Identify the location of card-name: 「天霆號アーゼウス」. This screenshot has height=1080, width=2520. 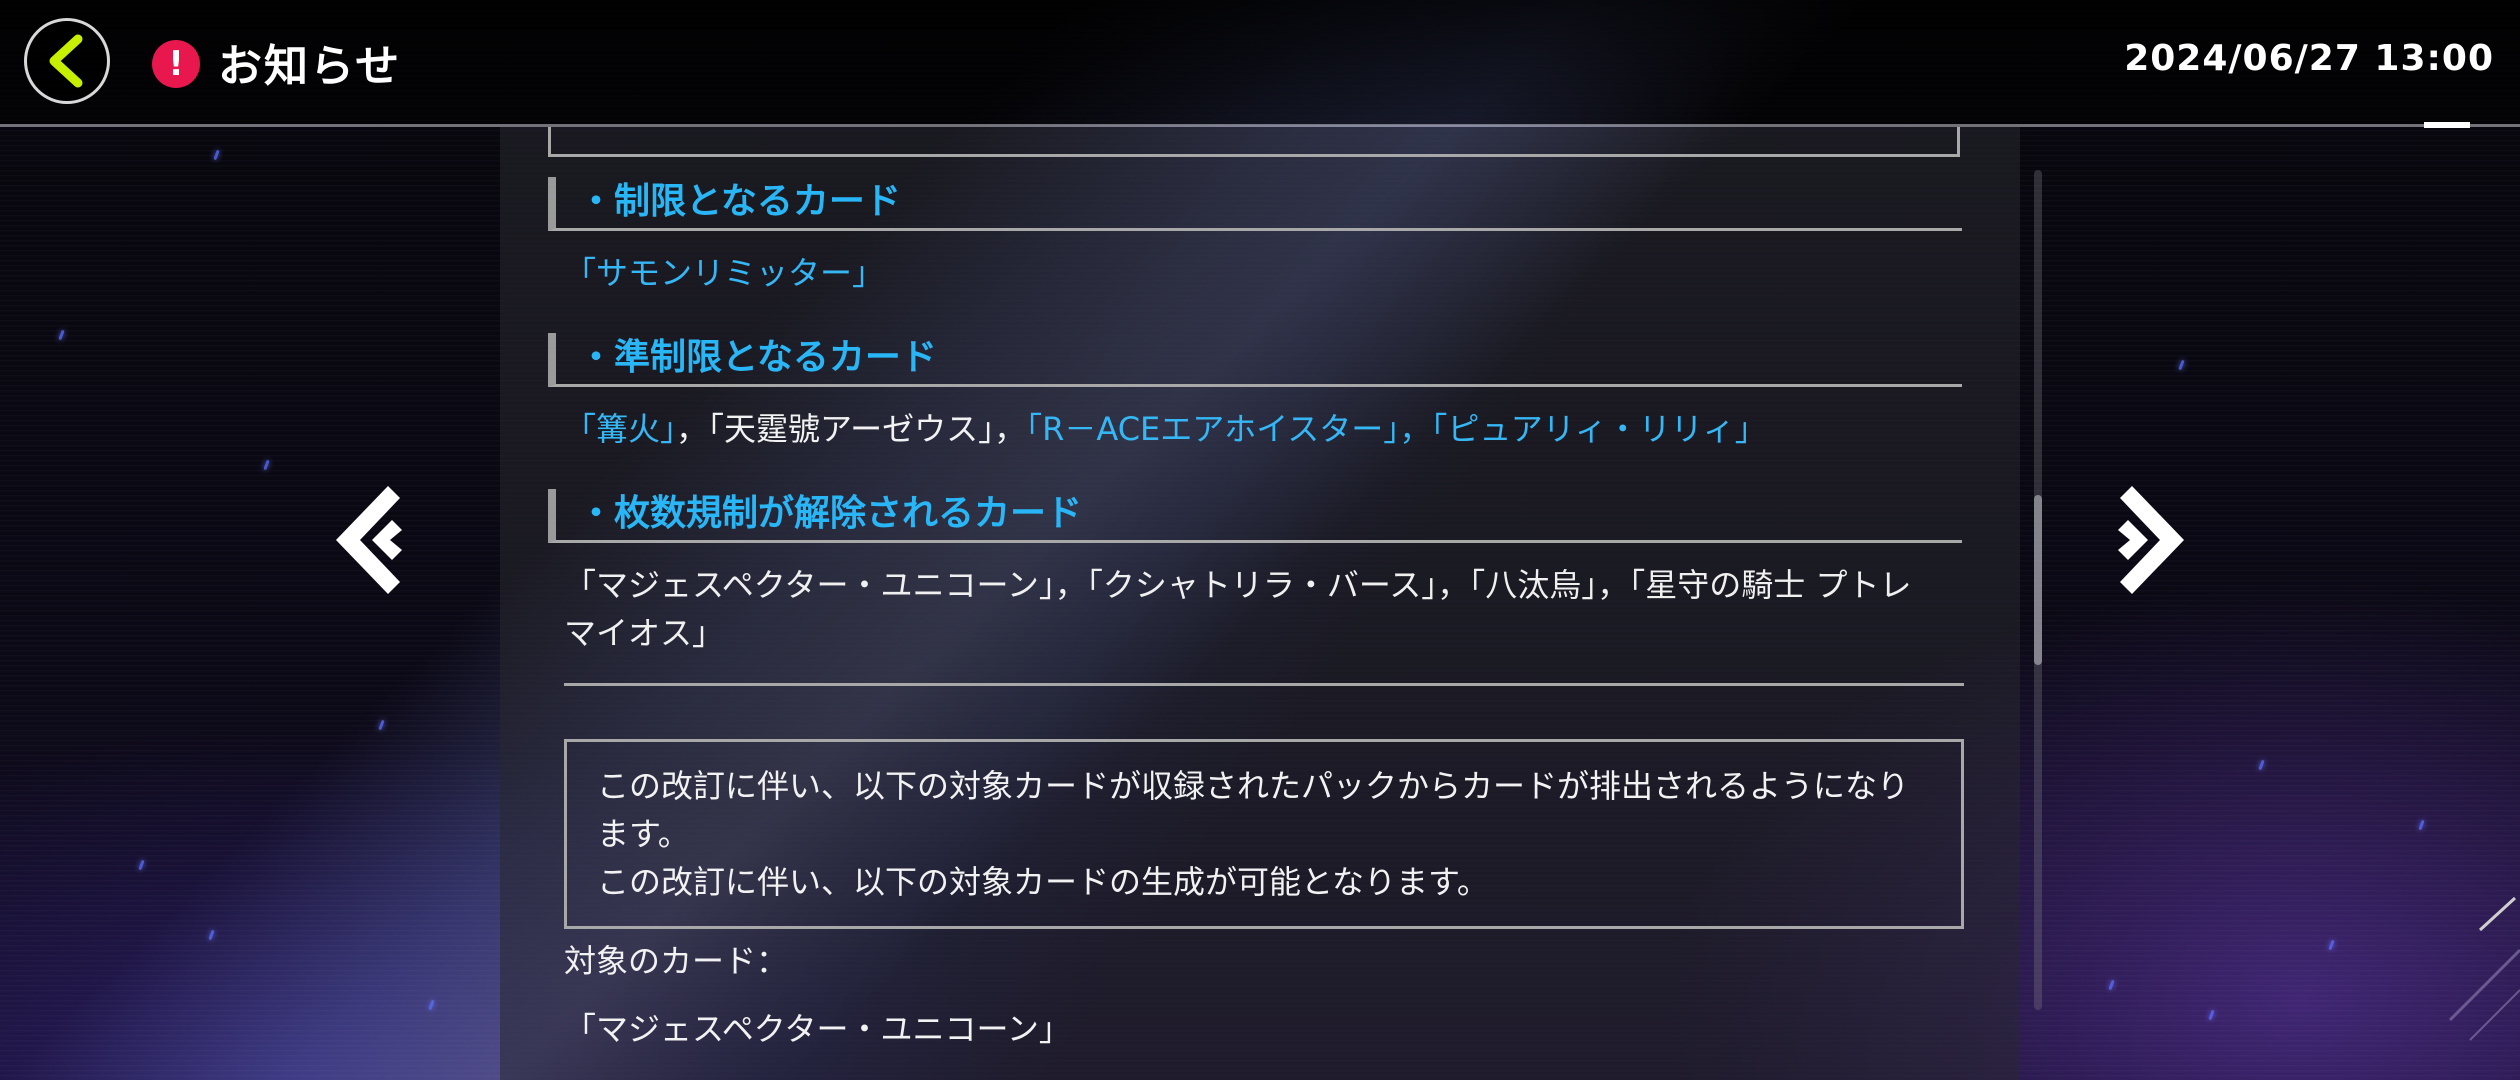
(851, 429).